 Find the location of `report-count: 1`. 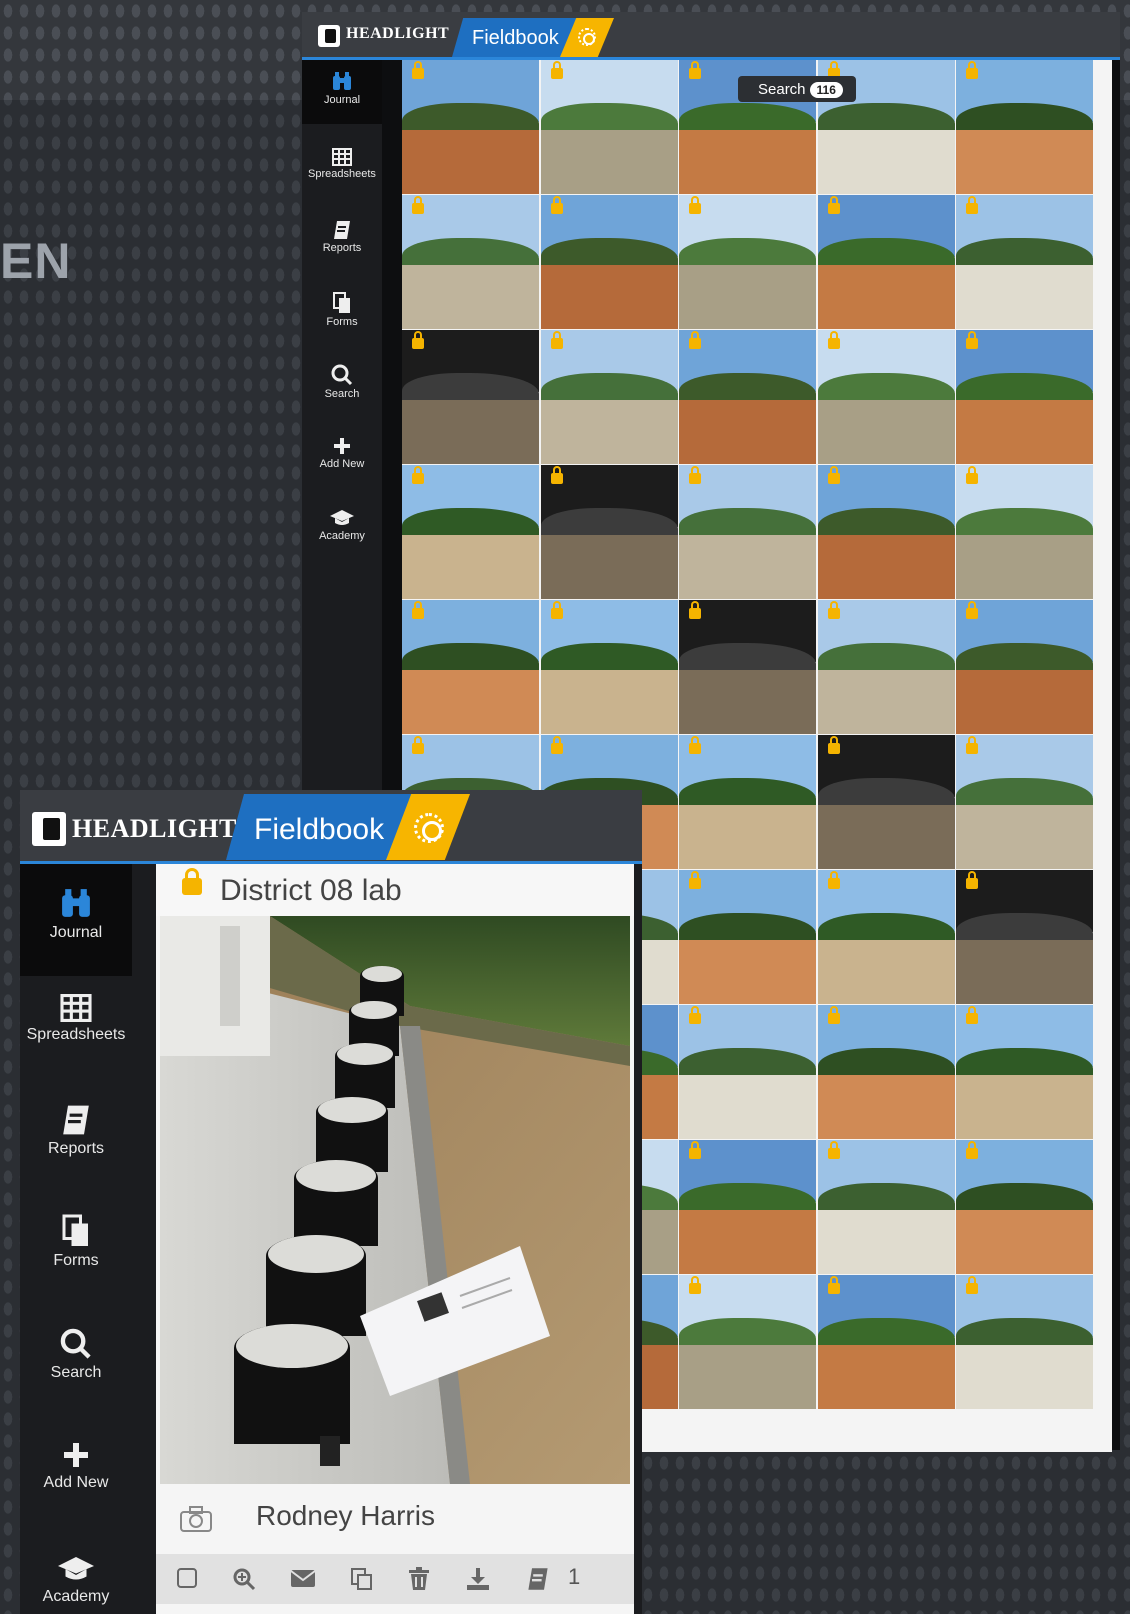

report-count: 1 is located at coordinates (574, 1576).